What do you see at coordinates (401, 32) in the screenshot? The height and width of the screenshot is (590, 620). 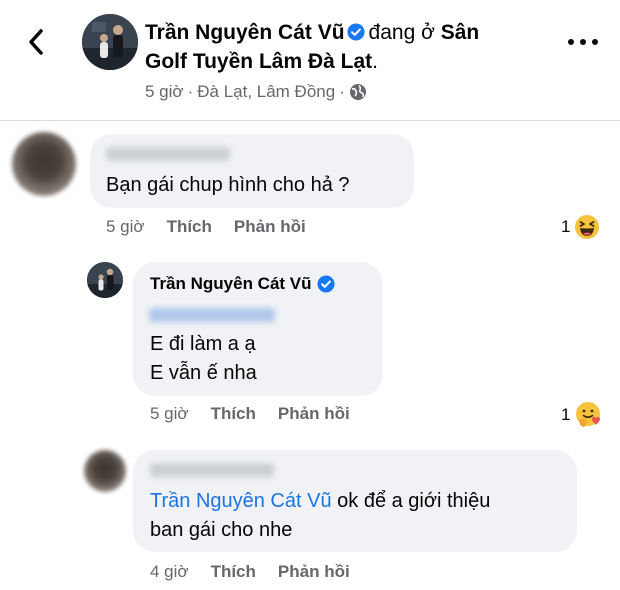 I see `checkin-prefix: đang ở` at bounding box center [401, 32].